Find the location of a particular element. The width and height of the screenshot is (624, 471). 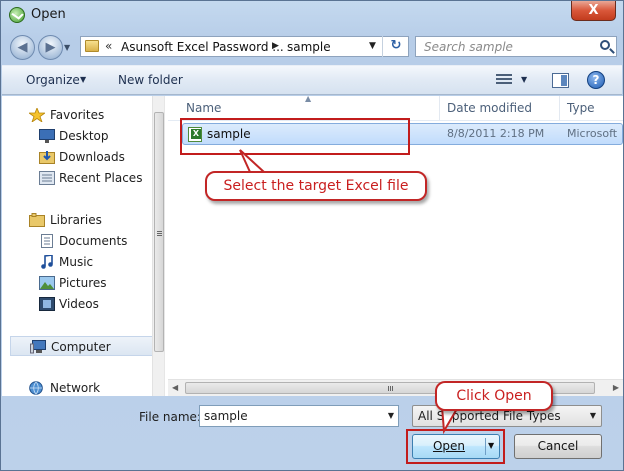

sort-ascending-icon: ▲ is located at coordinates (308, 99).